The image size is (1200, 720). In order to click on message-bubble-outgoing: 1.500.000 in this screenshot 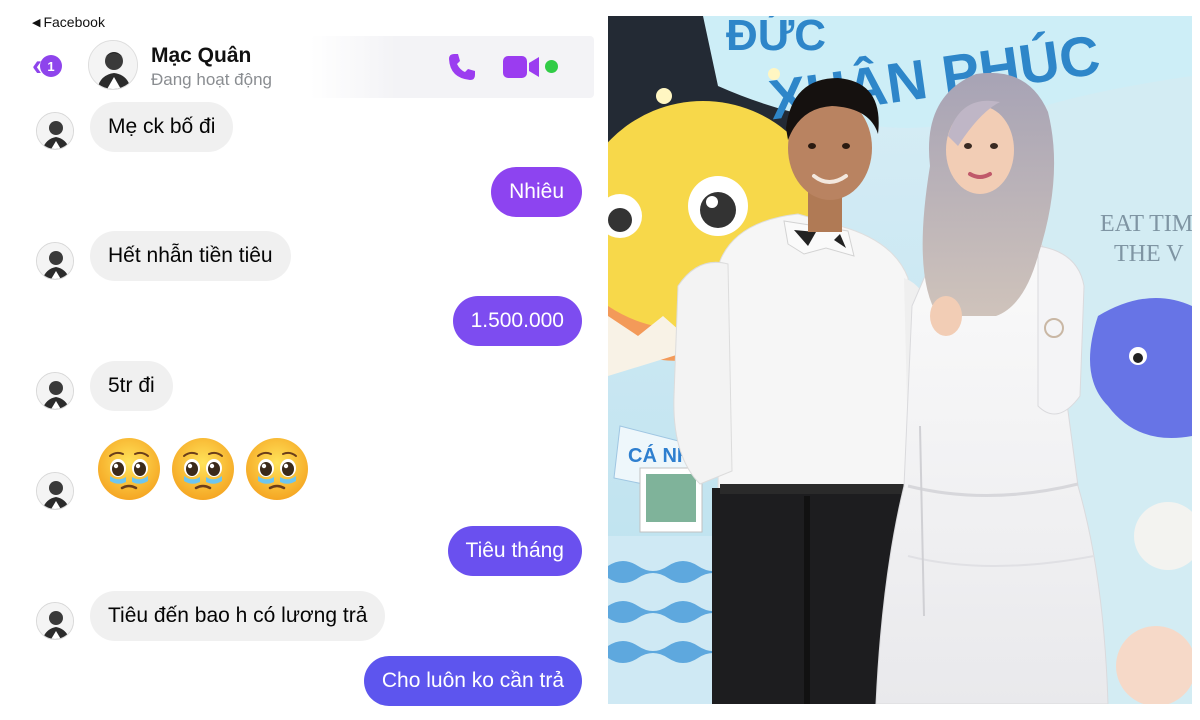, I will do `click(517, 321)`.